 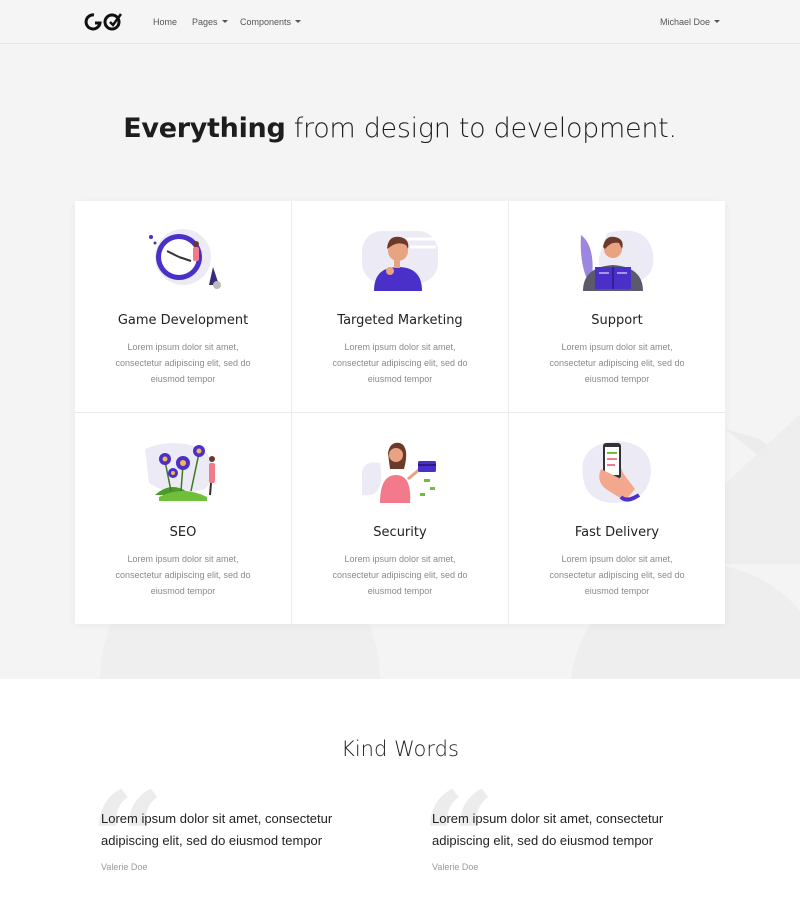 I want to click on user-menu-dropdown: Michael Doe, so click(x=690, y=22).